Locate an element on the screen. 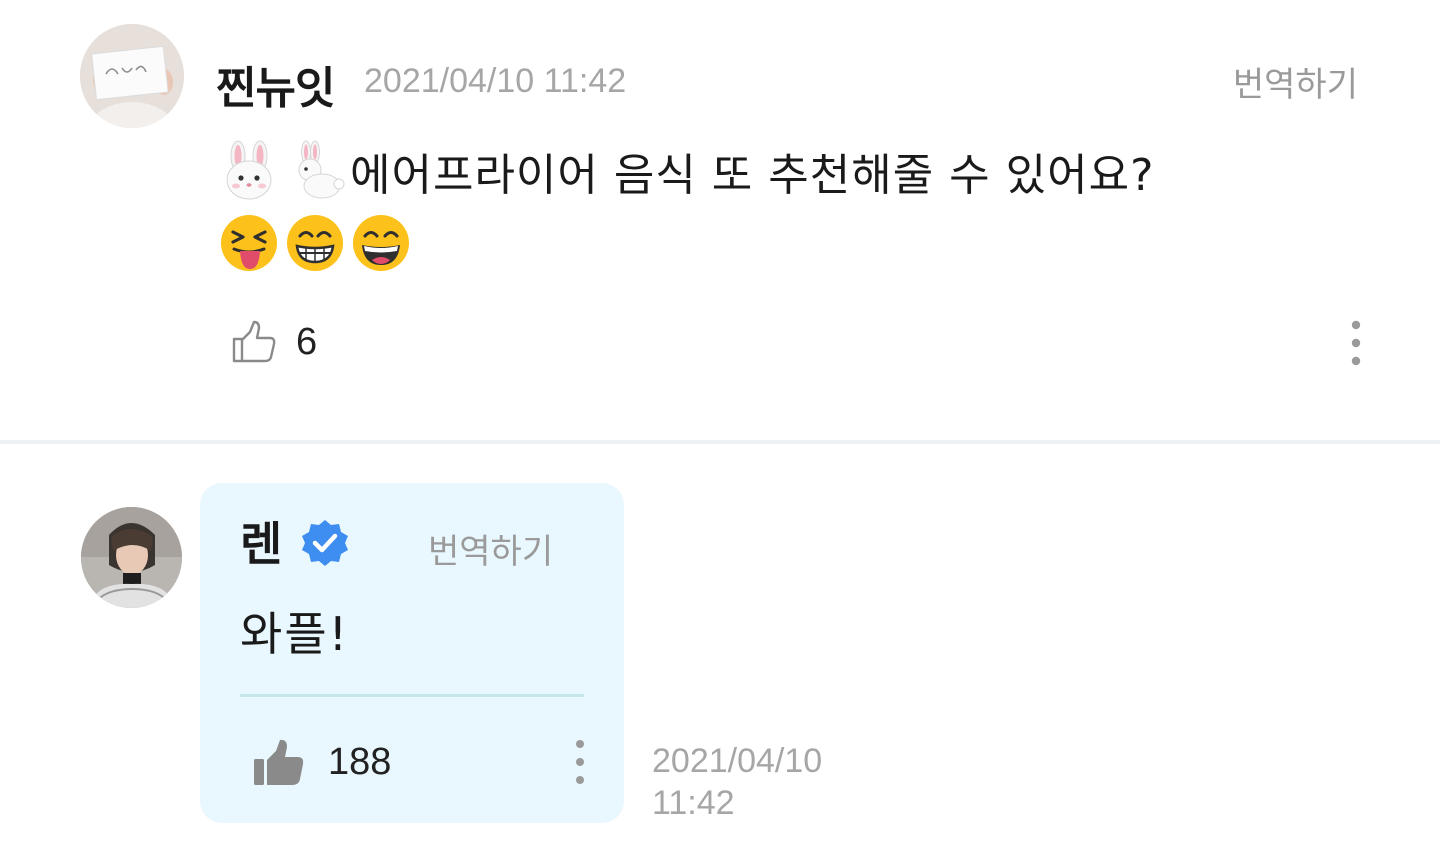  reply-timestamp-time: 11:42 is located at coordinates (693, 803).